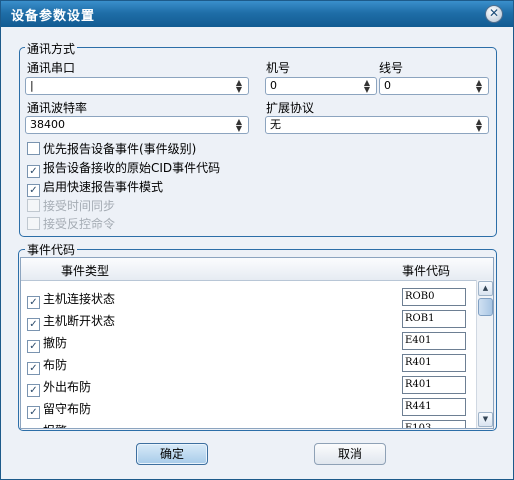 The image size is (514, 480). I want to click on list-item: ✓ 主机连接状态 ROB0, so click(249, 298).